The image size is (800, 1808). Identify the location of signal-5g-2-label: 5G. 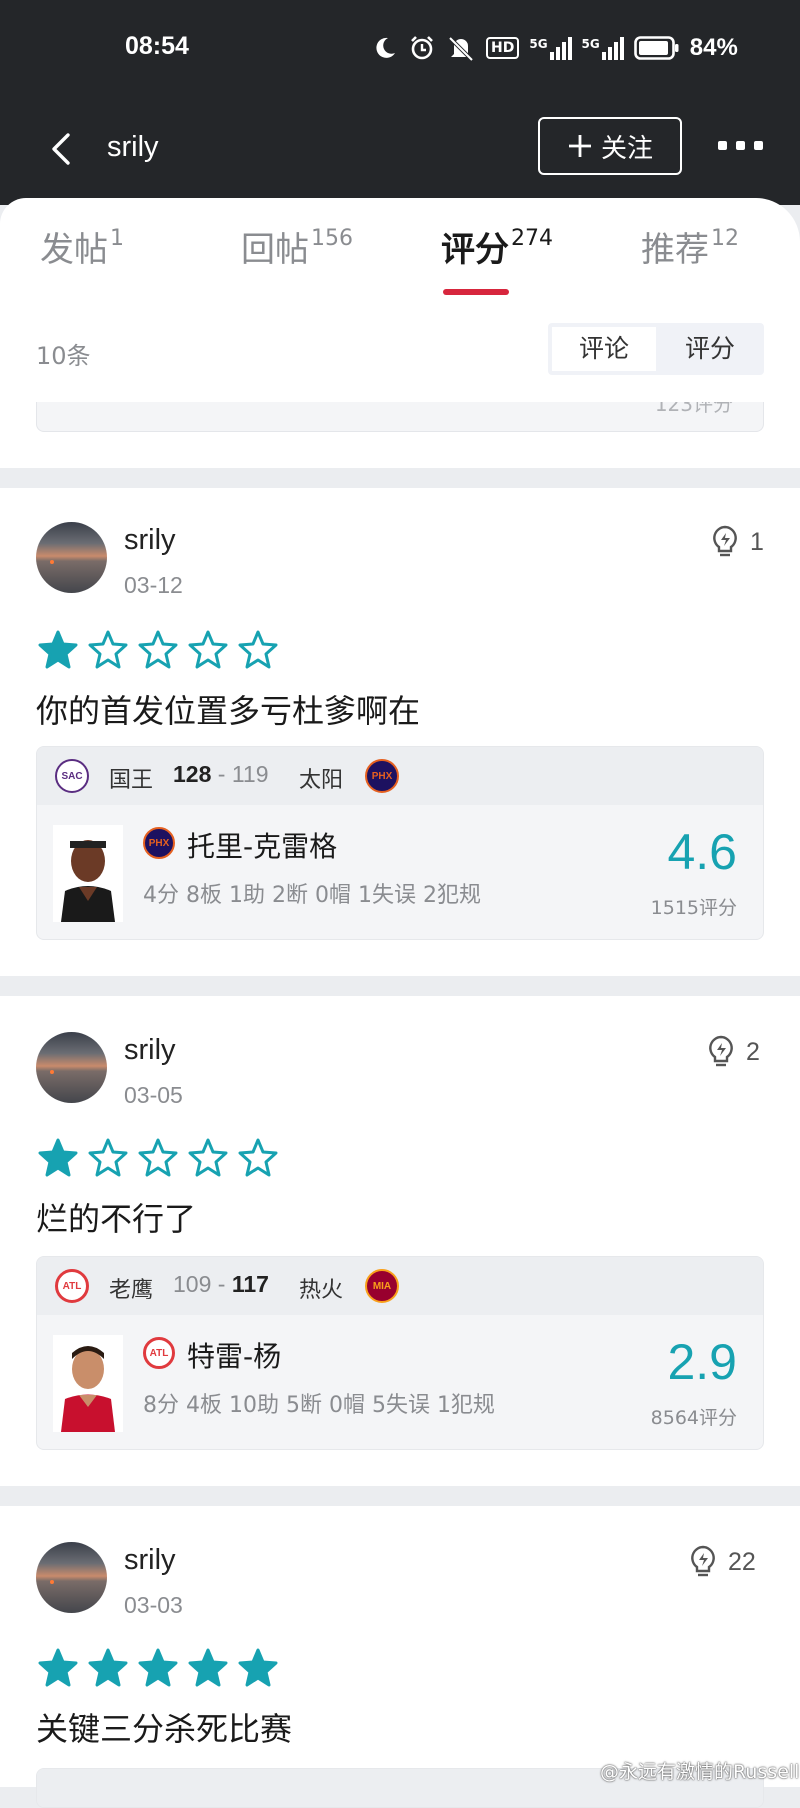
(590, 43).